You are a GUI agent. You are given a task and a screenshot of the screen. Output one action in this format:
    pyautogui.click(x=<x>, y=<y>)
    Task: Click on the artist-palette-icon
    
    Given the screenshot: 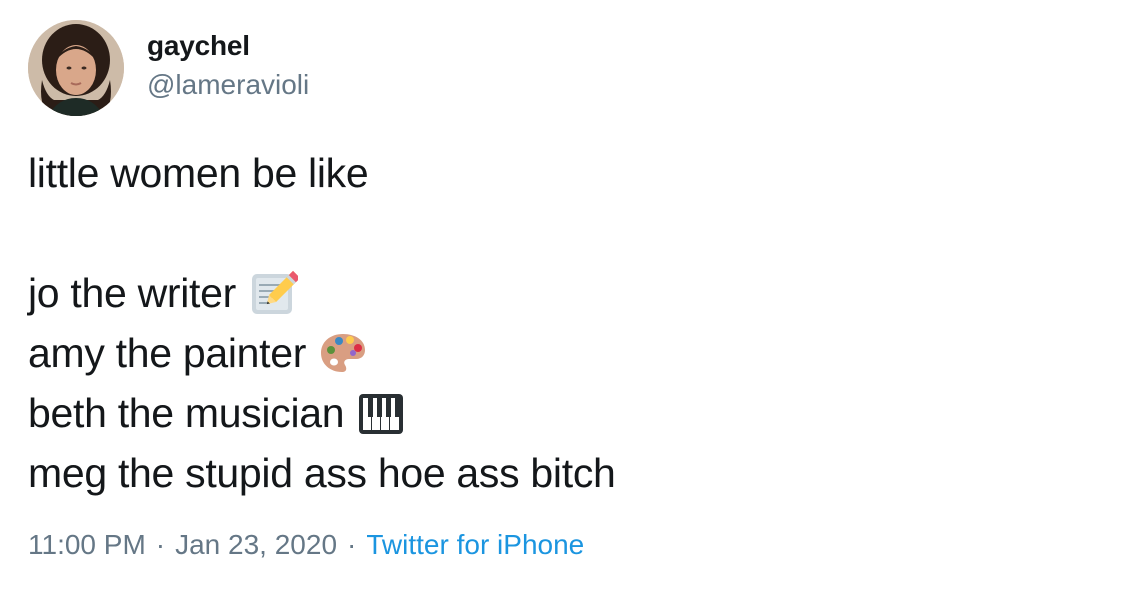 What is the action you would take?
    pyautogui.click(x=343, y=353)
    